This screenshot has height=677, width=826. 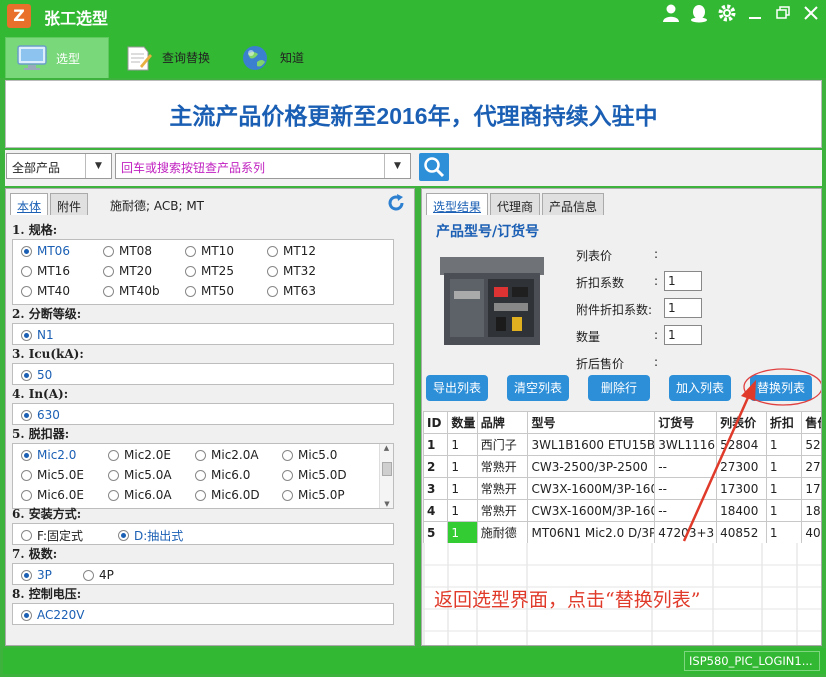 What do you see at coordinates (741, 488) in the screenshot?
I see `table-cell: 17300` at bounding box center [741, 488].